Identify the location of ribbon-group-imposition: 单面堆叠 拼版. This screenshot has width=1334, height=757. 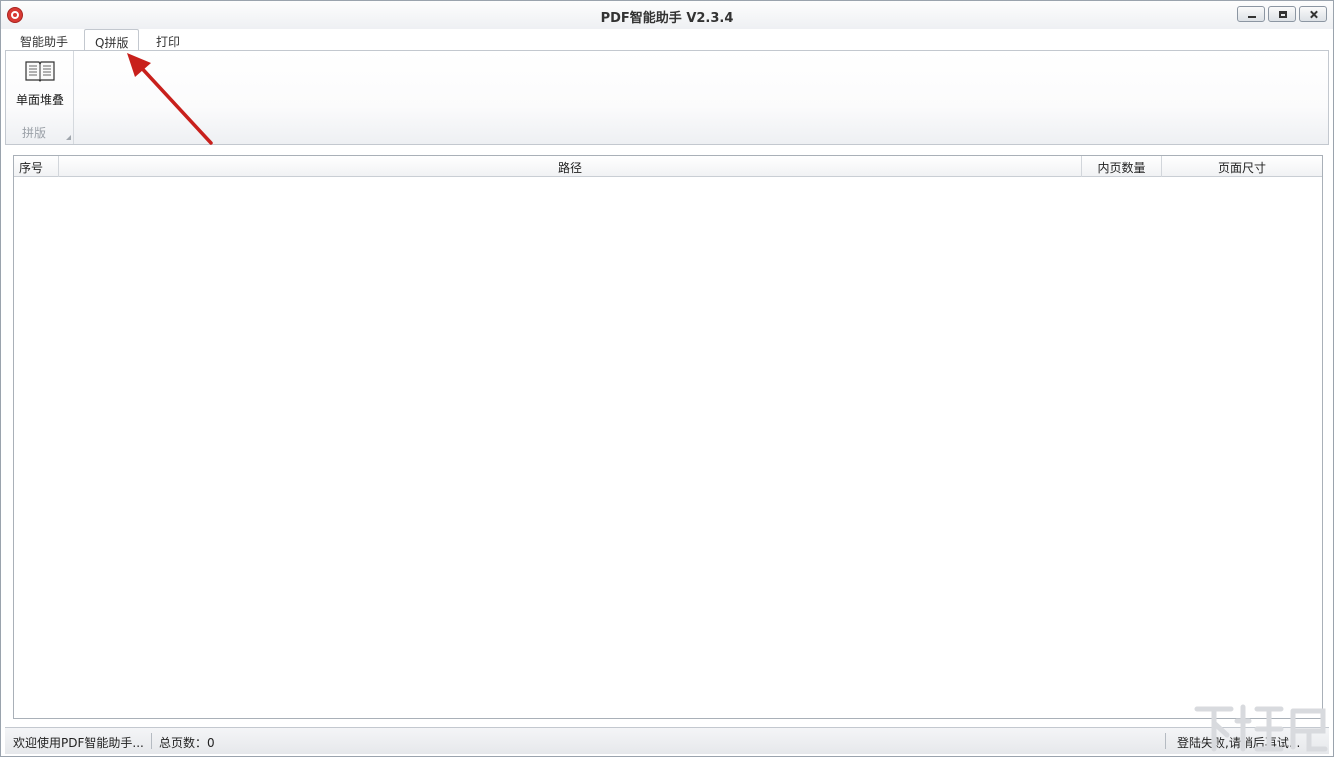
(40, 97).